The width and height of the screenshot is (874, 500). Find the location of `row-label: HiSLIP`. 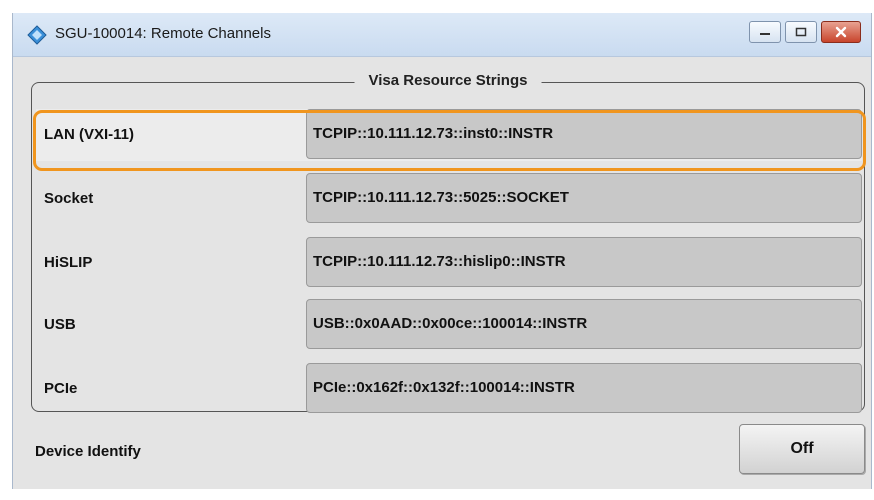

row-label: HiSLIP is located at coordinates (68, 262).